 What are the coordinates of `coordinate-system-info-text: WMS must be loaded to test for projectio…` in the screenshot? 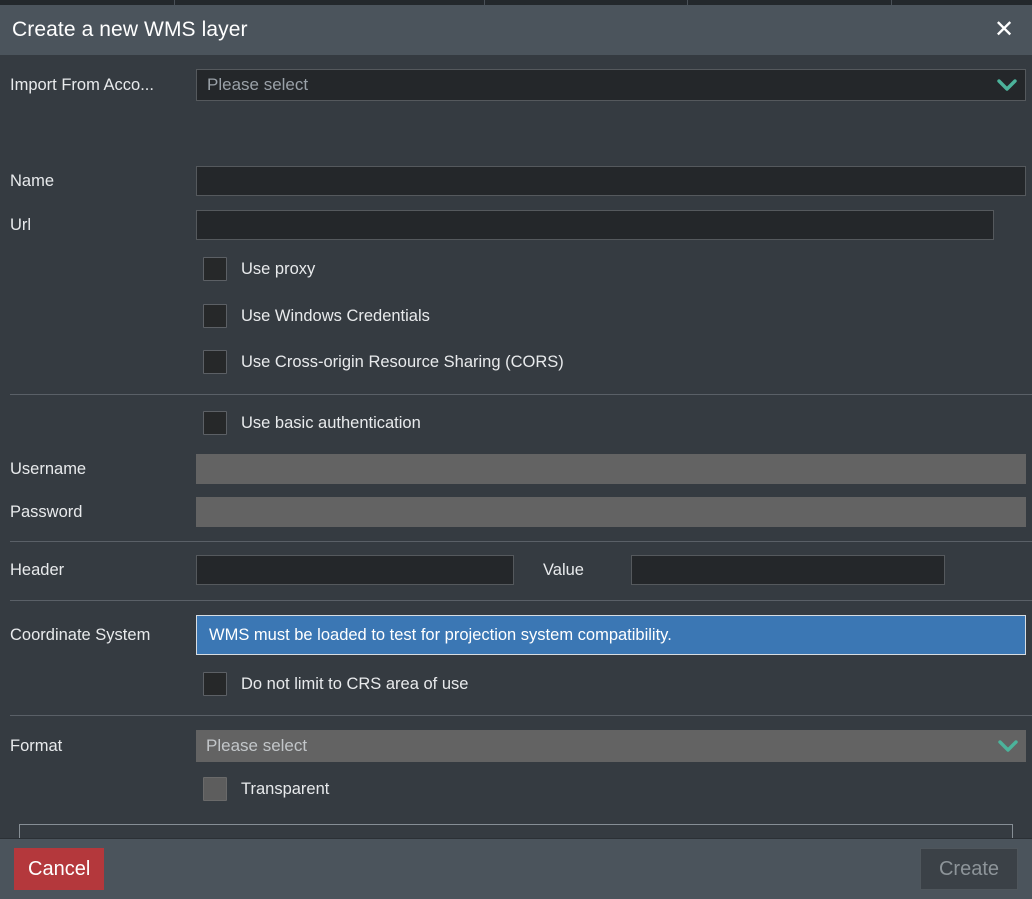 It's located at (440, 634).